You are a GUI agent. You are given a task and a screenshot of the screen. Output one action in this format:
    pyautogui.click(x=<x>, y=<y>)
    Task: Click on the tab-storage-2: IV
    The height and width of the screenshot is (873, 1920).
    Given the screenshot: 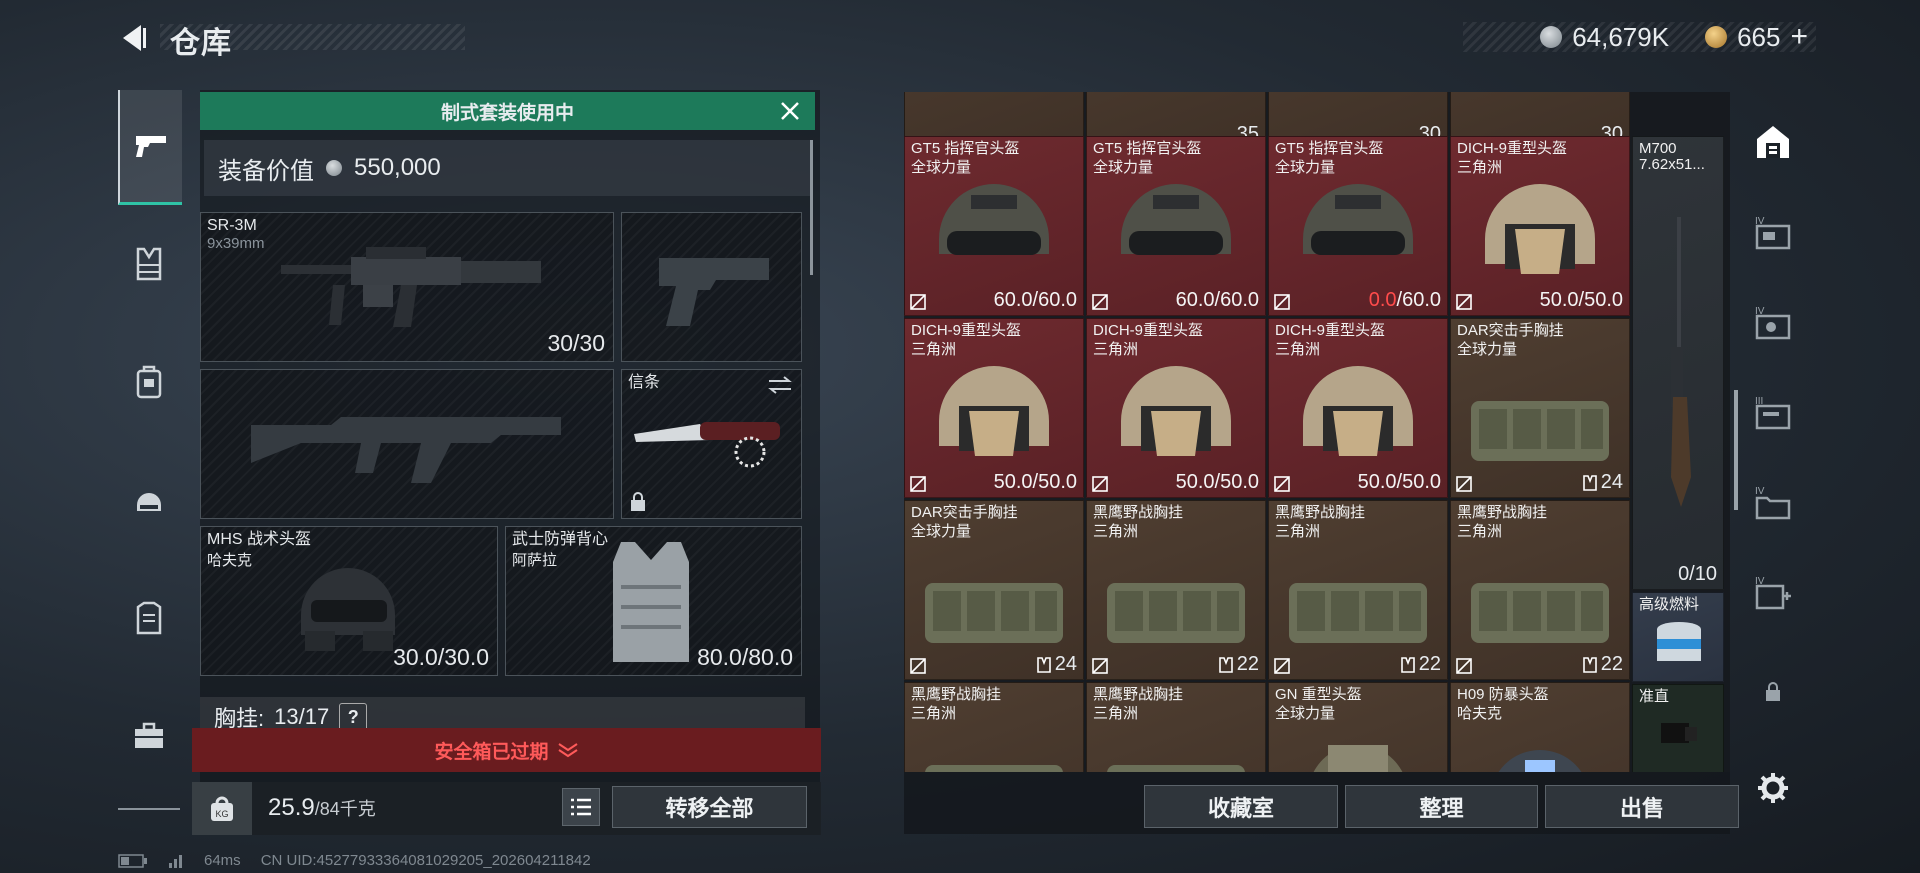 What is the action you would take?
    pyautogui.click(x=1773, y=322)
    